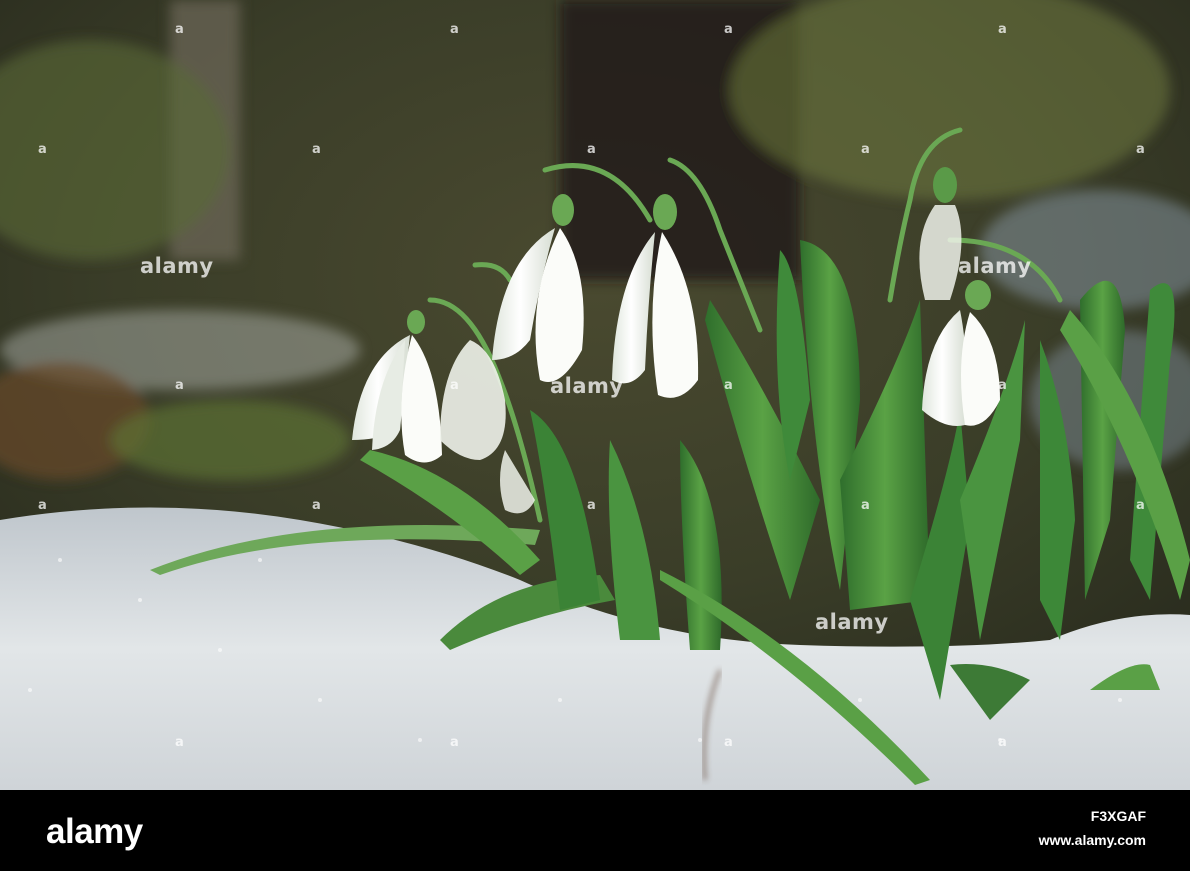 Image resolution: width=1190 pixels, height=871 pixels. Describe the element at coordinates (1118, 816) in the screenshot. I see `image-id: F3XGAF` at that location.